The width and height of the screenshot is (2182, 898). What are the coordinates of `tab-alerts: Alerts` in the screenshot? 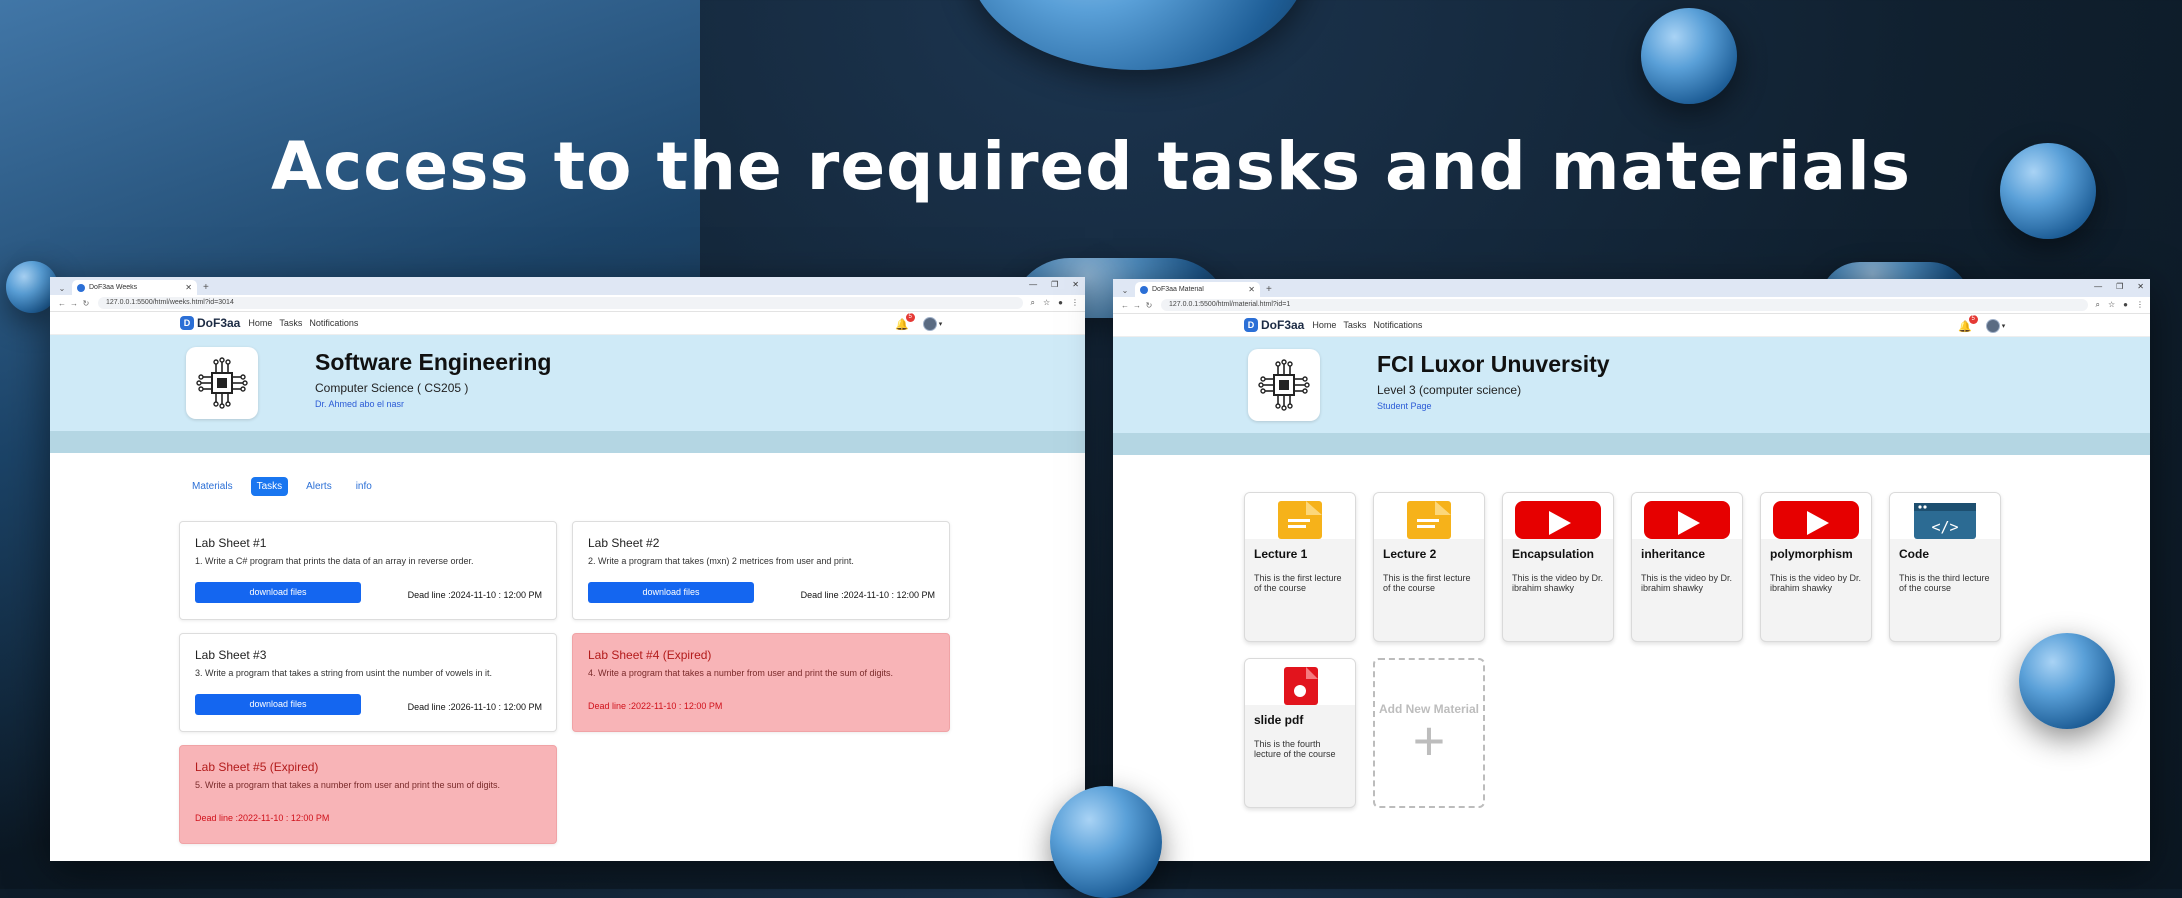 It's located at (319, 486).